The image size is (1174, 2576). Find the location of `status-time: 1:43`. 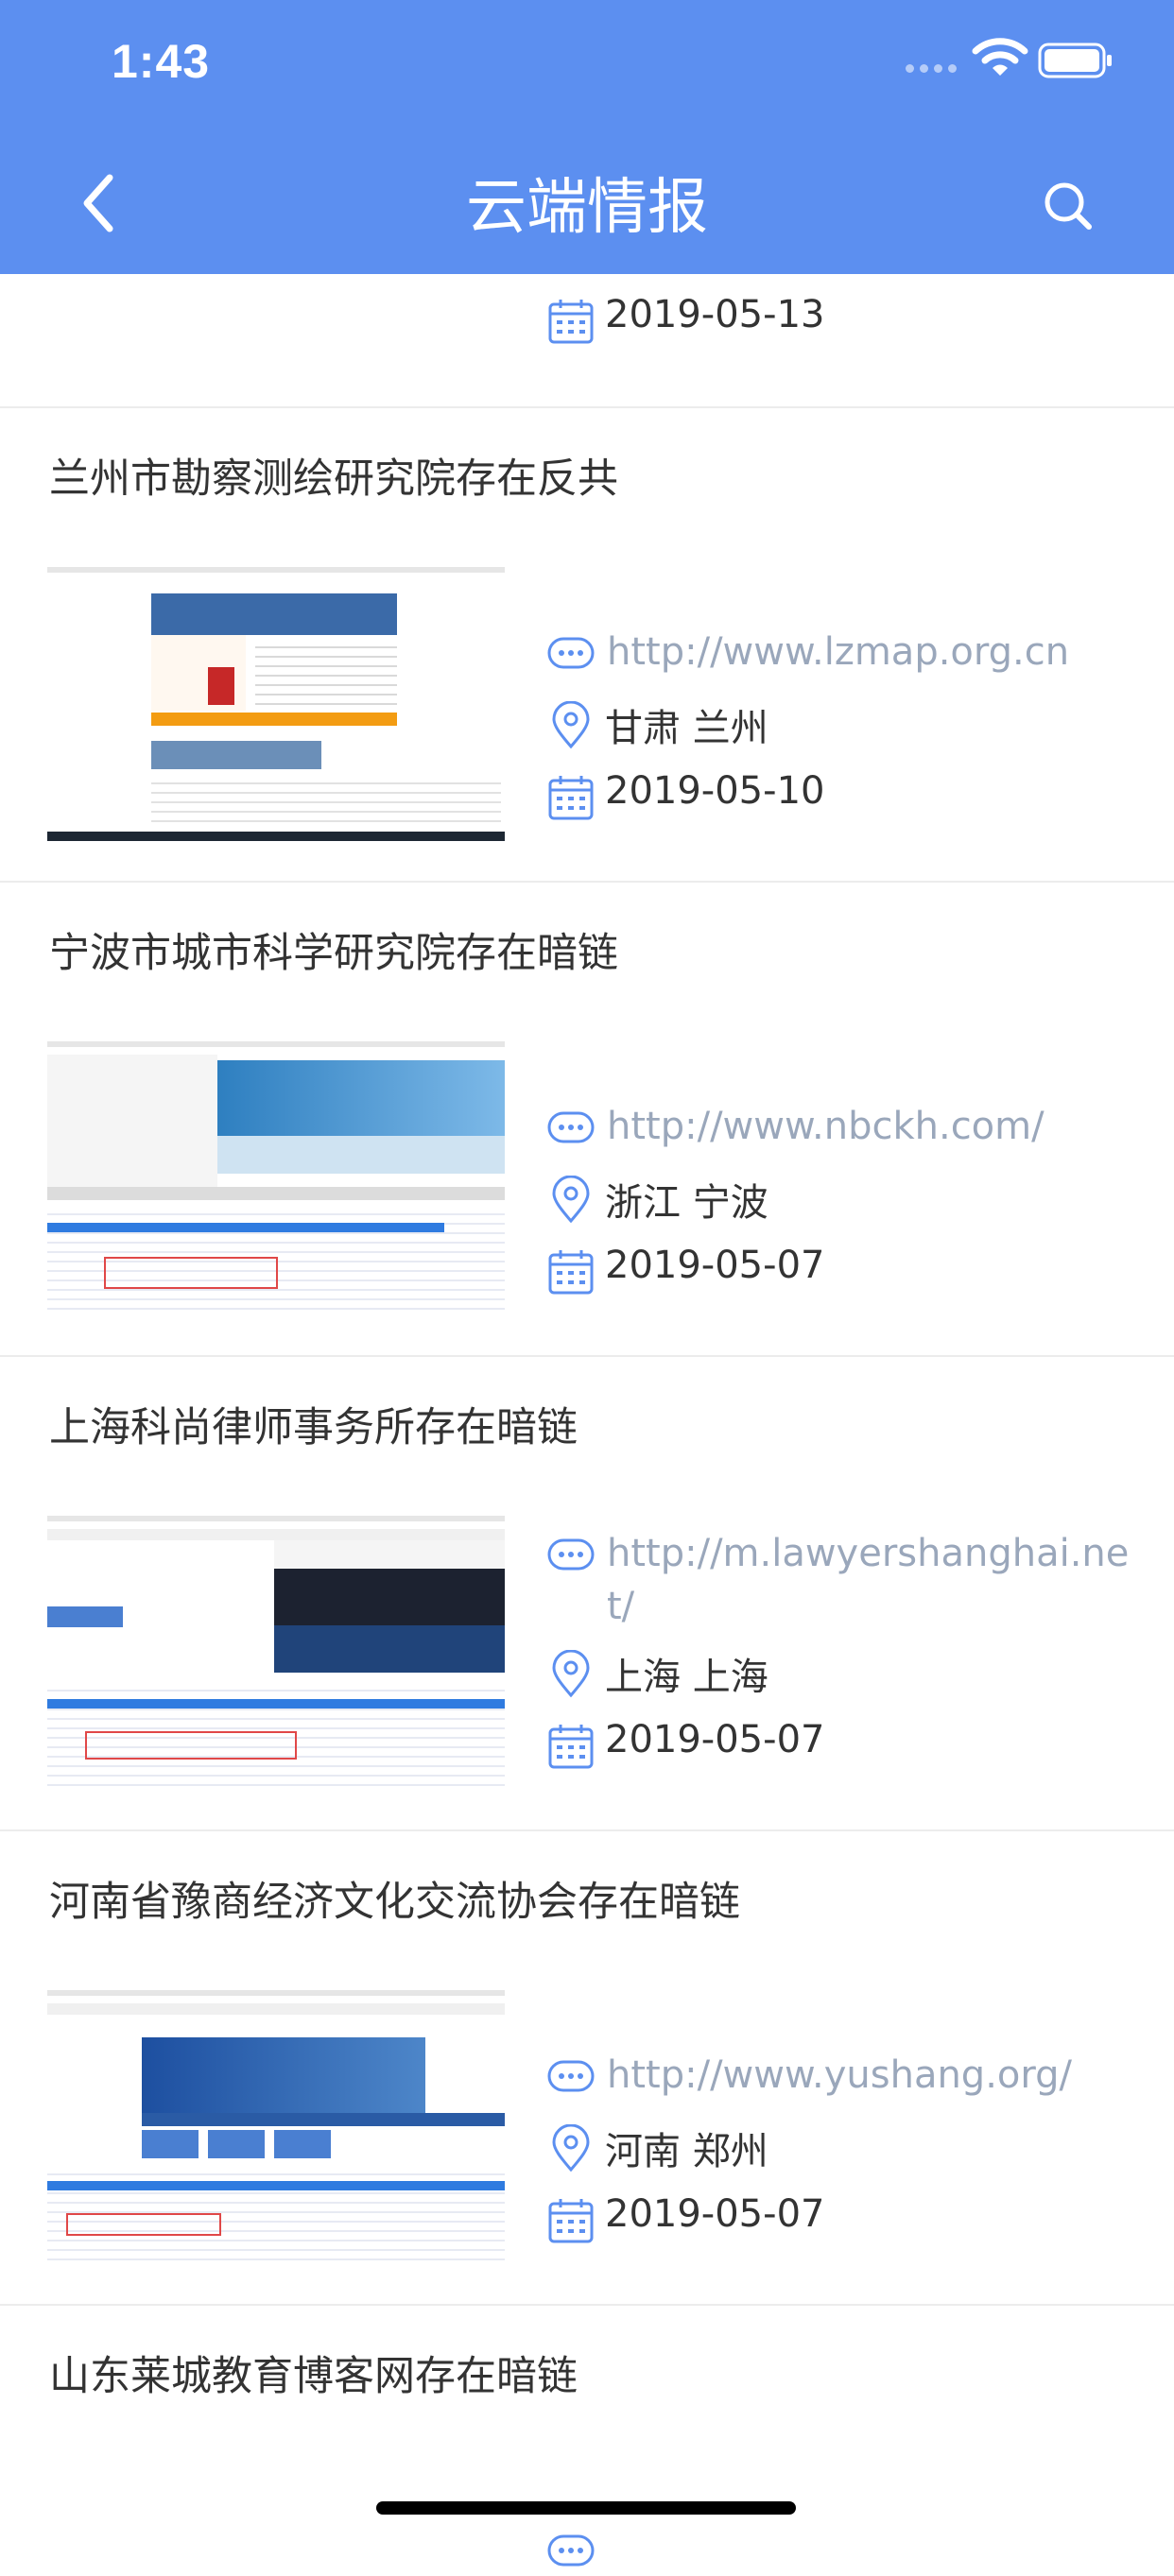

status-time: 1:43 is located at coordinates (161, 61).